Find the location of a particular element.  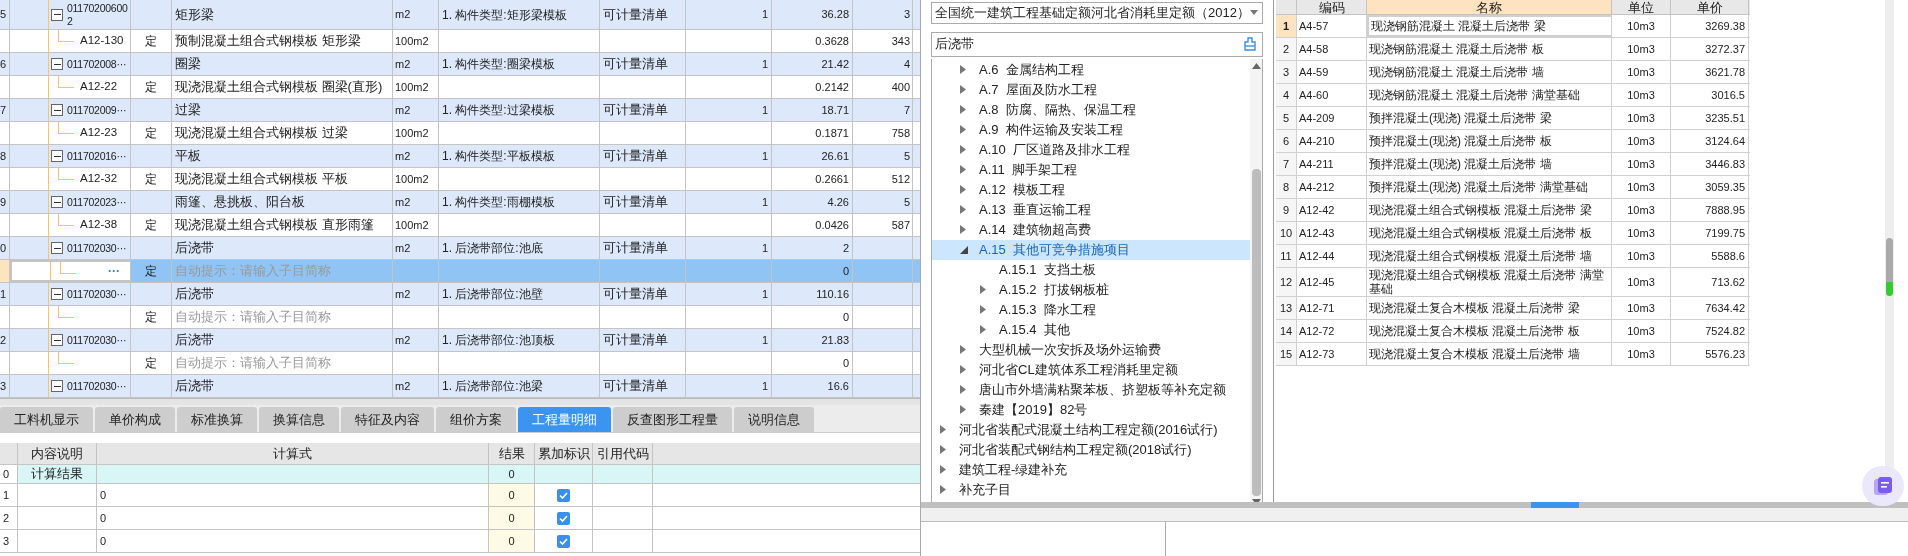

tree-item: A.7 屋面及防水工程 is located at coordinates (1091, 89).